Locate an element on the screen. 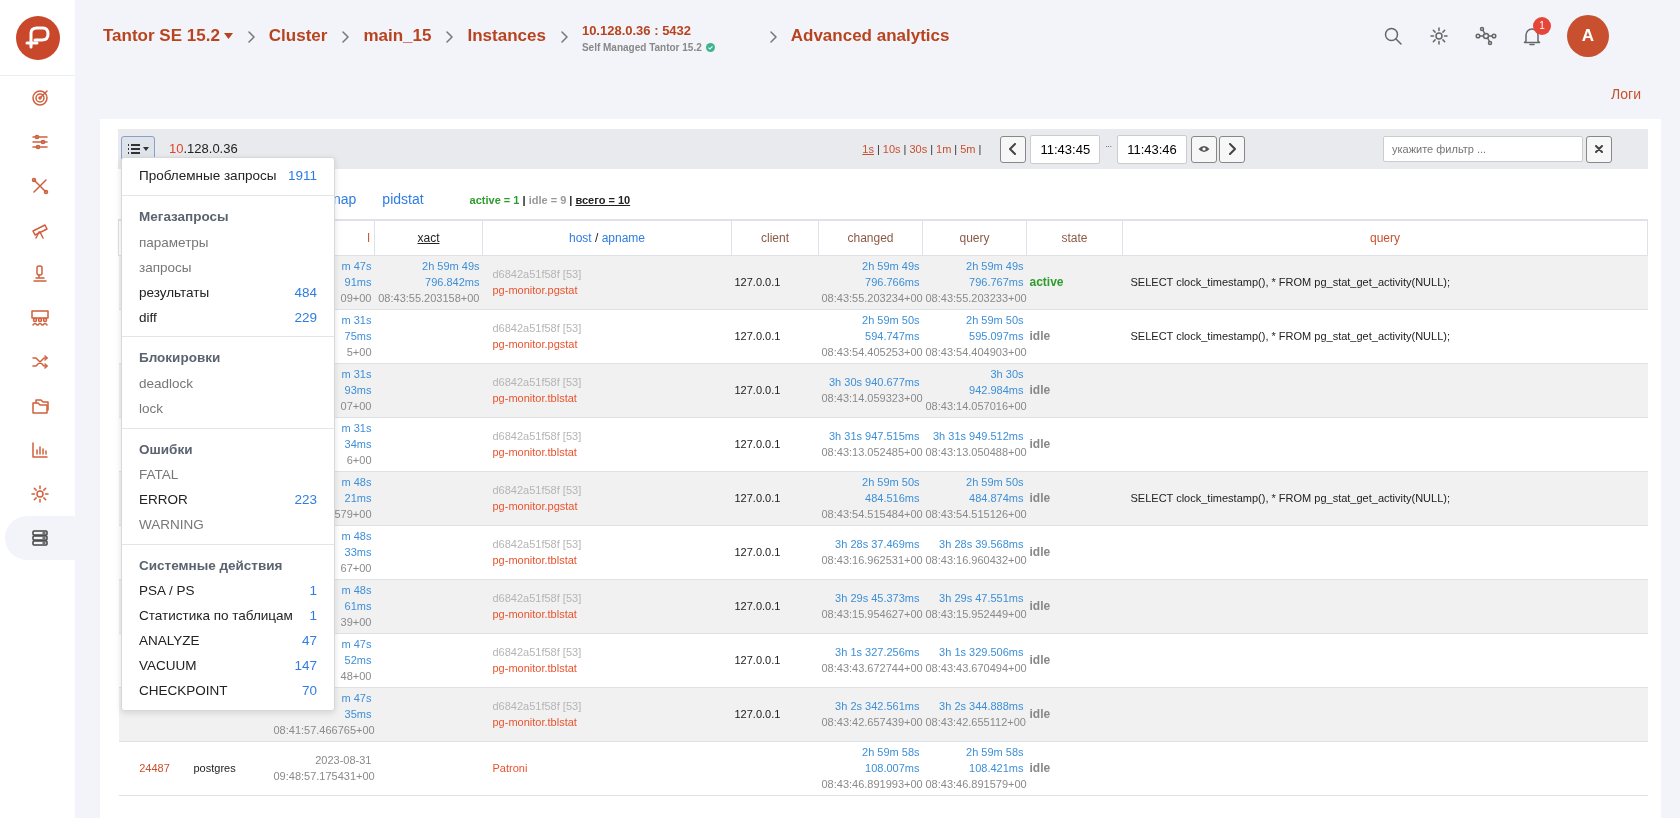 This screenshot has width=1680, height=818. avatar-button: A is located at coordinates (1588, 36).